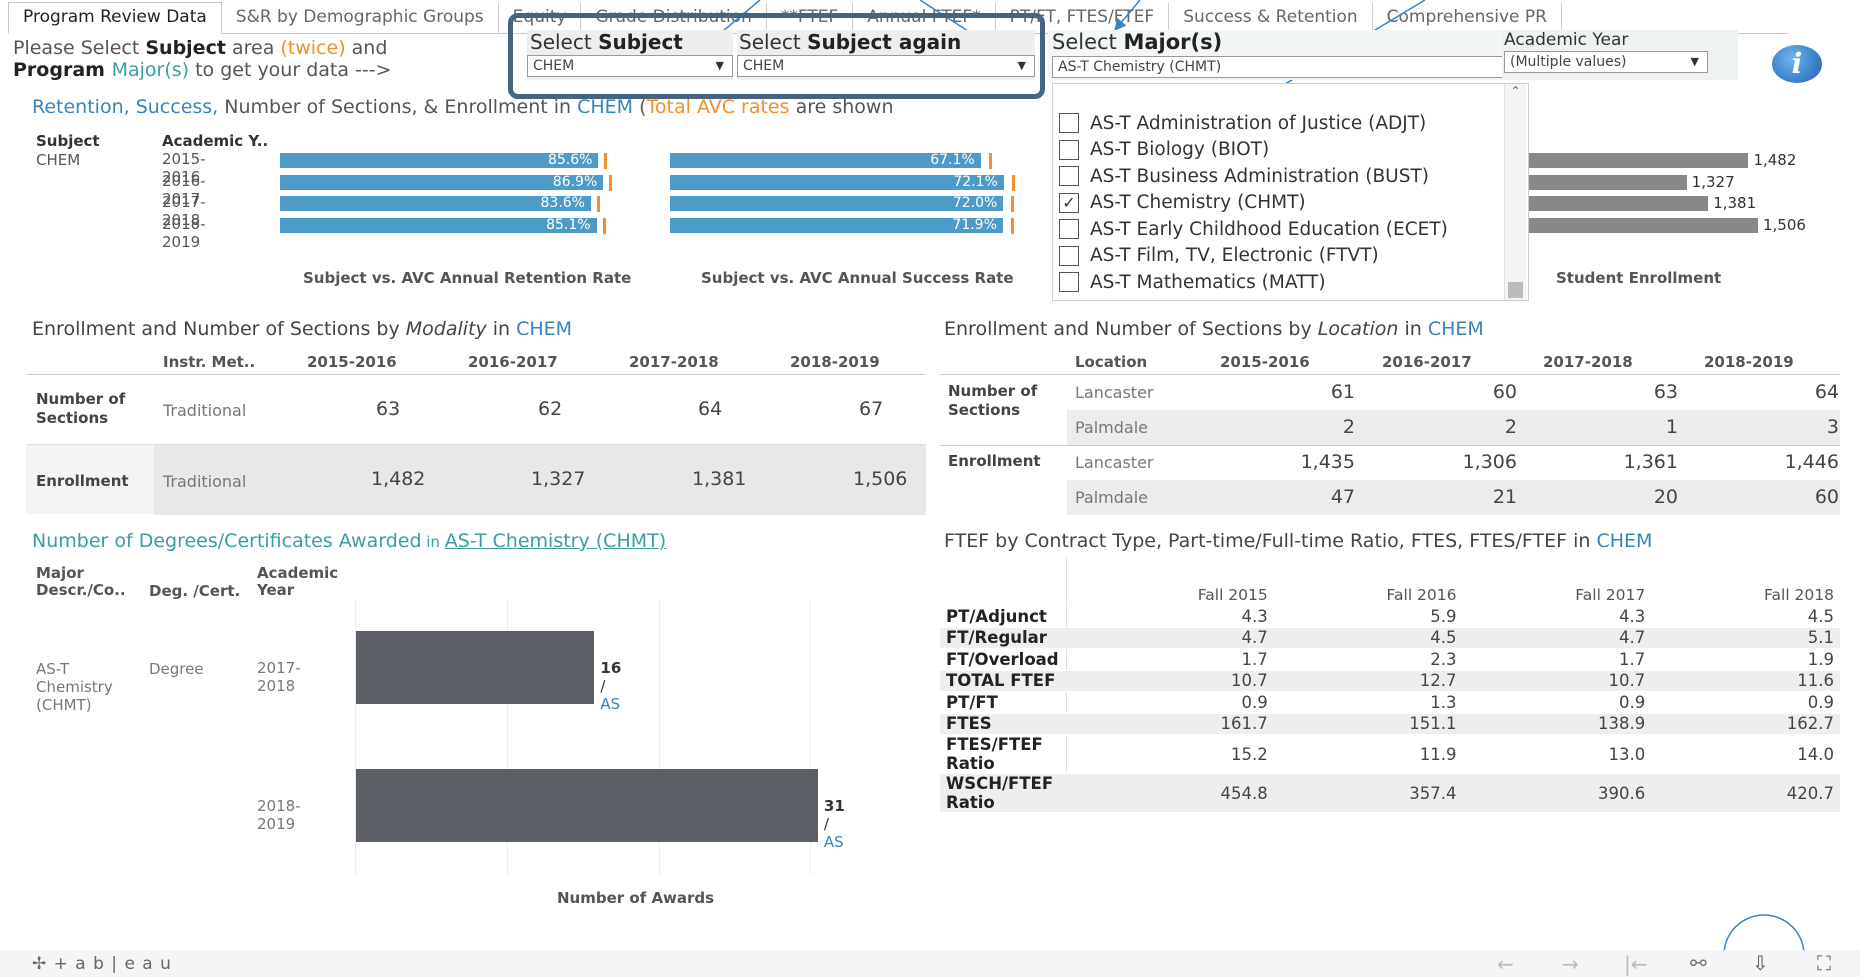 Image resolution: width=1860 pixels, height=977 pixels. Describe the element at coordinates (1179, 754) in the screenshot. I see `cell-value: 15.2` at that location.